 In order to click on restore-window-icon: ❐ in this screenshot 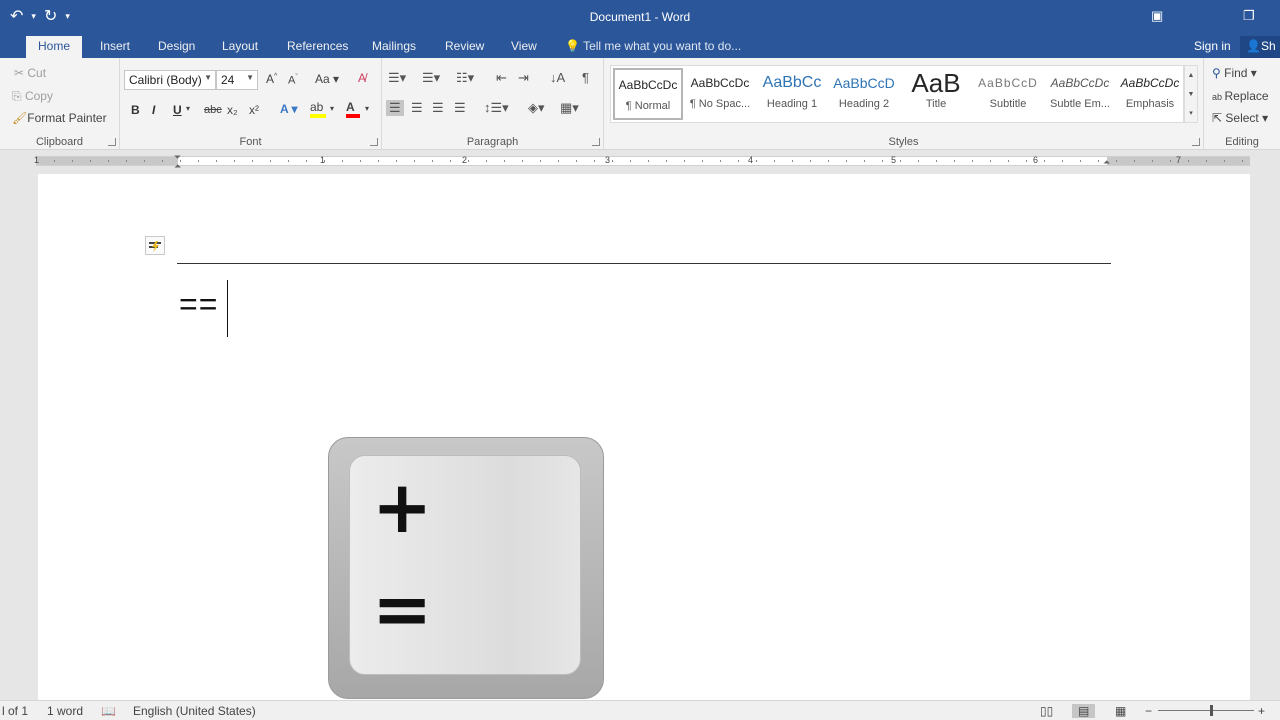, I will do `click(1249, 16)`.